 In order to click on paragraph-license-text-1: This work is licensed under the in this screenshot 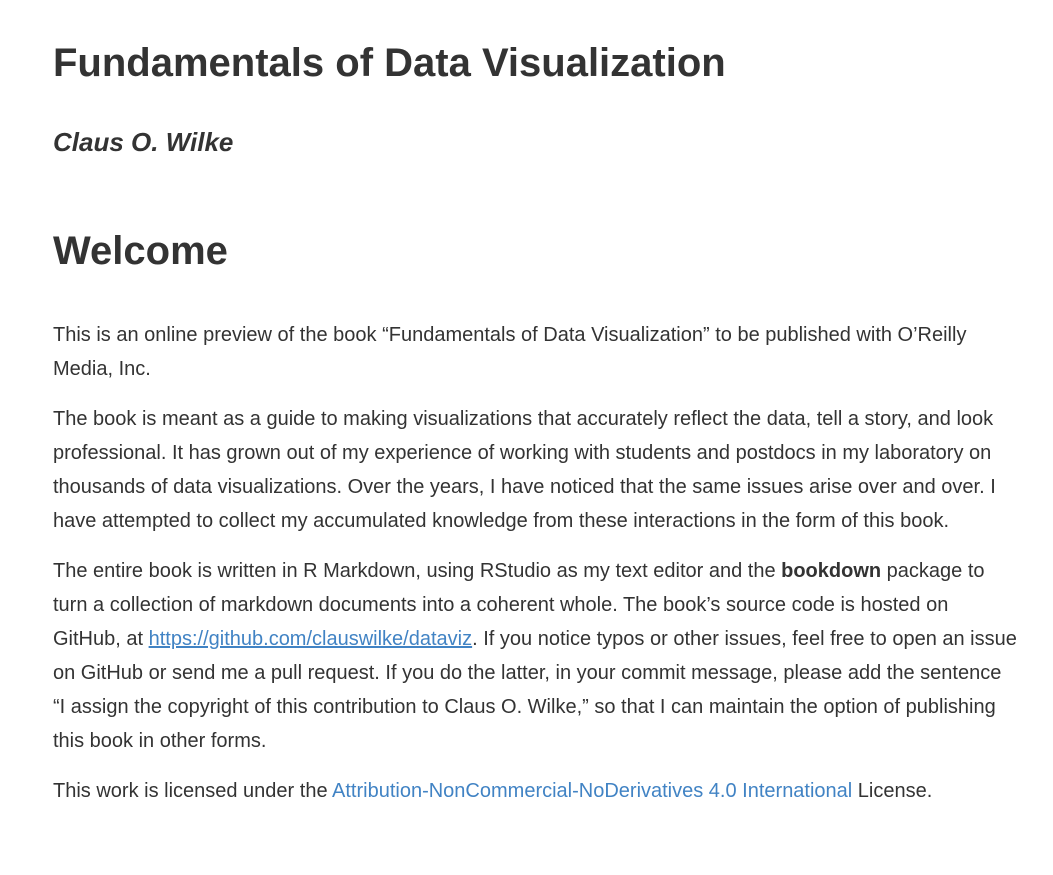, I will do `click(193, 791)`.